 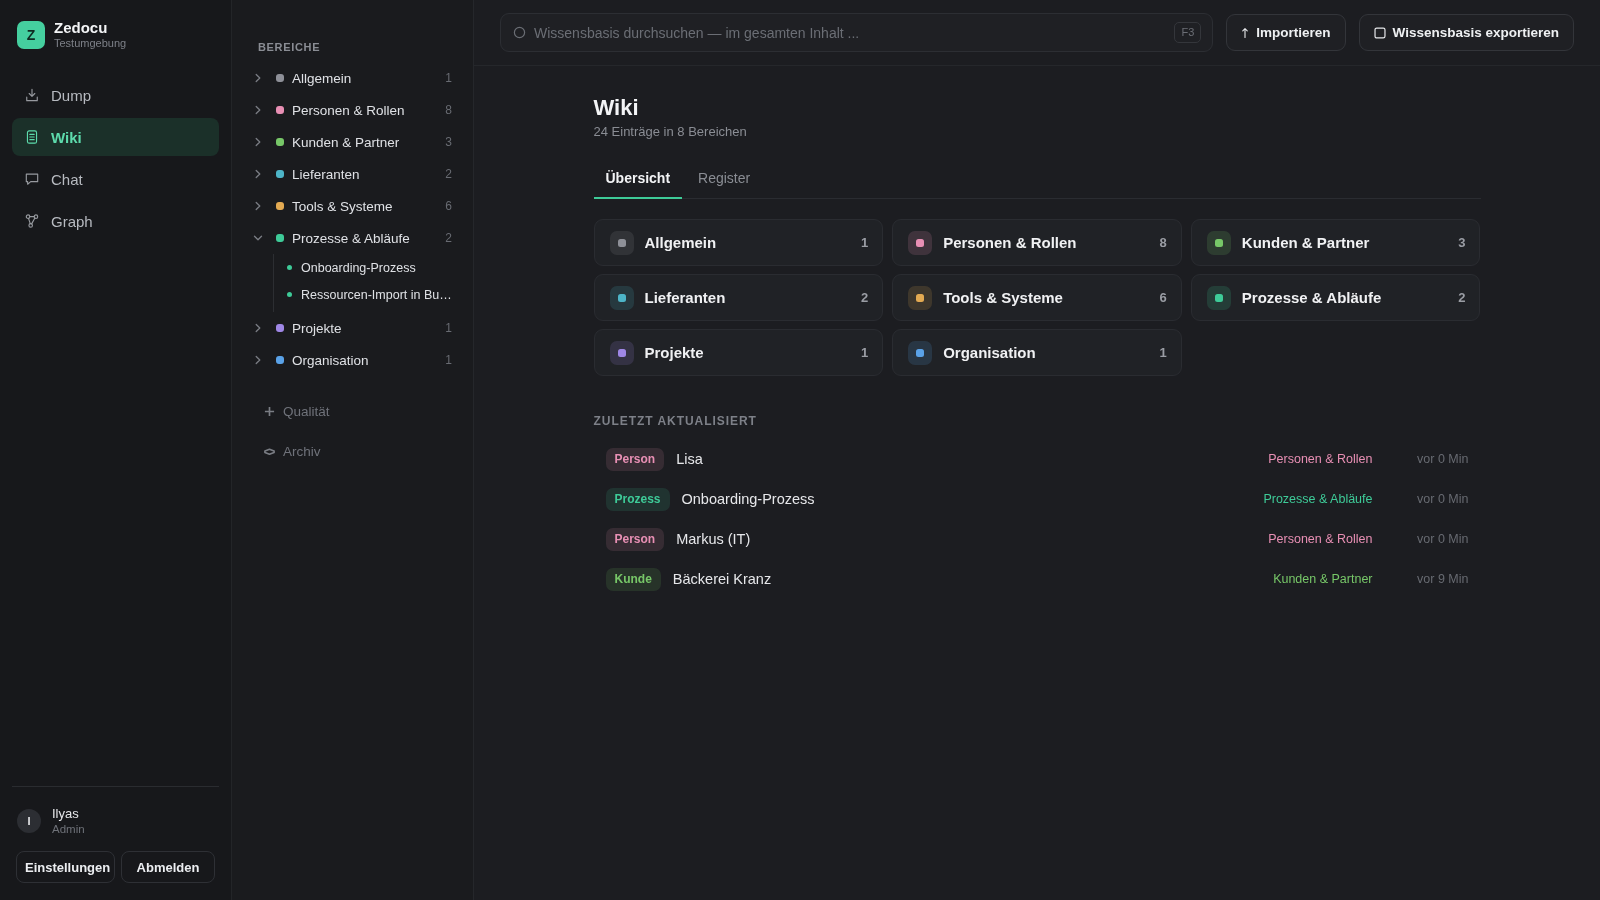 What do you see at coordinates (32, 95) in the screenshot?
I see `download-icon` at bounding box center [32, 95].